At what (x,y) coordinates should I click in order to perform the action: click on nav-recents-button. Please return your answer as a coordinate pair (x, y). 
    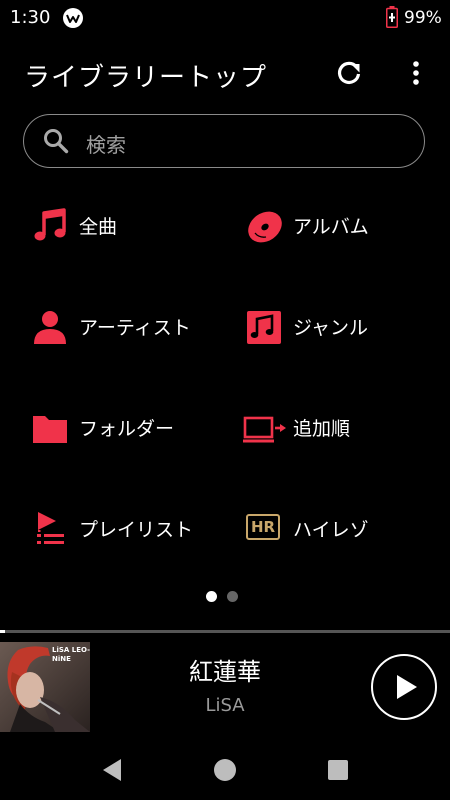
    Looking at the image, I should click on (338, 770).